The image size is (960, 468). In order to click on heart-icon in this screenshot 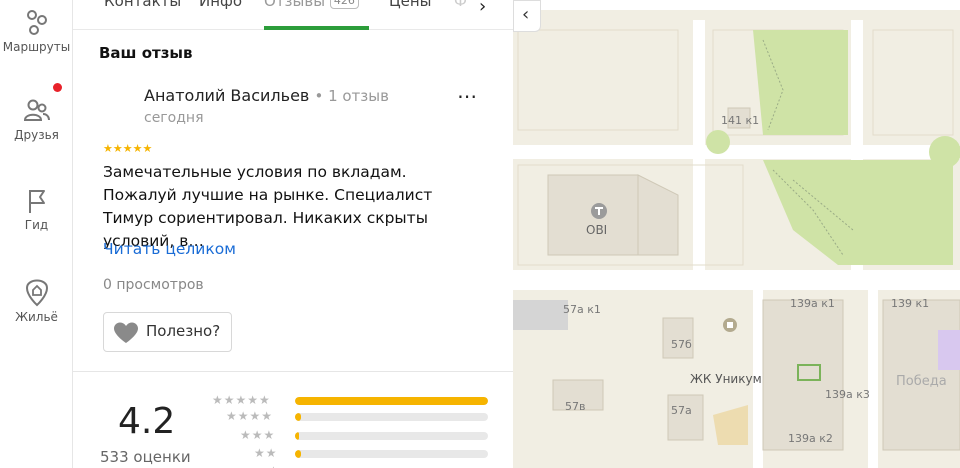, I will do `click(126, 332)`.